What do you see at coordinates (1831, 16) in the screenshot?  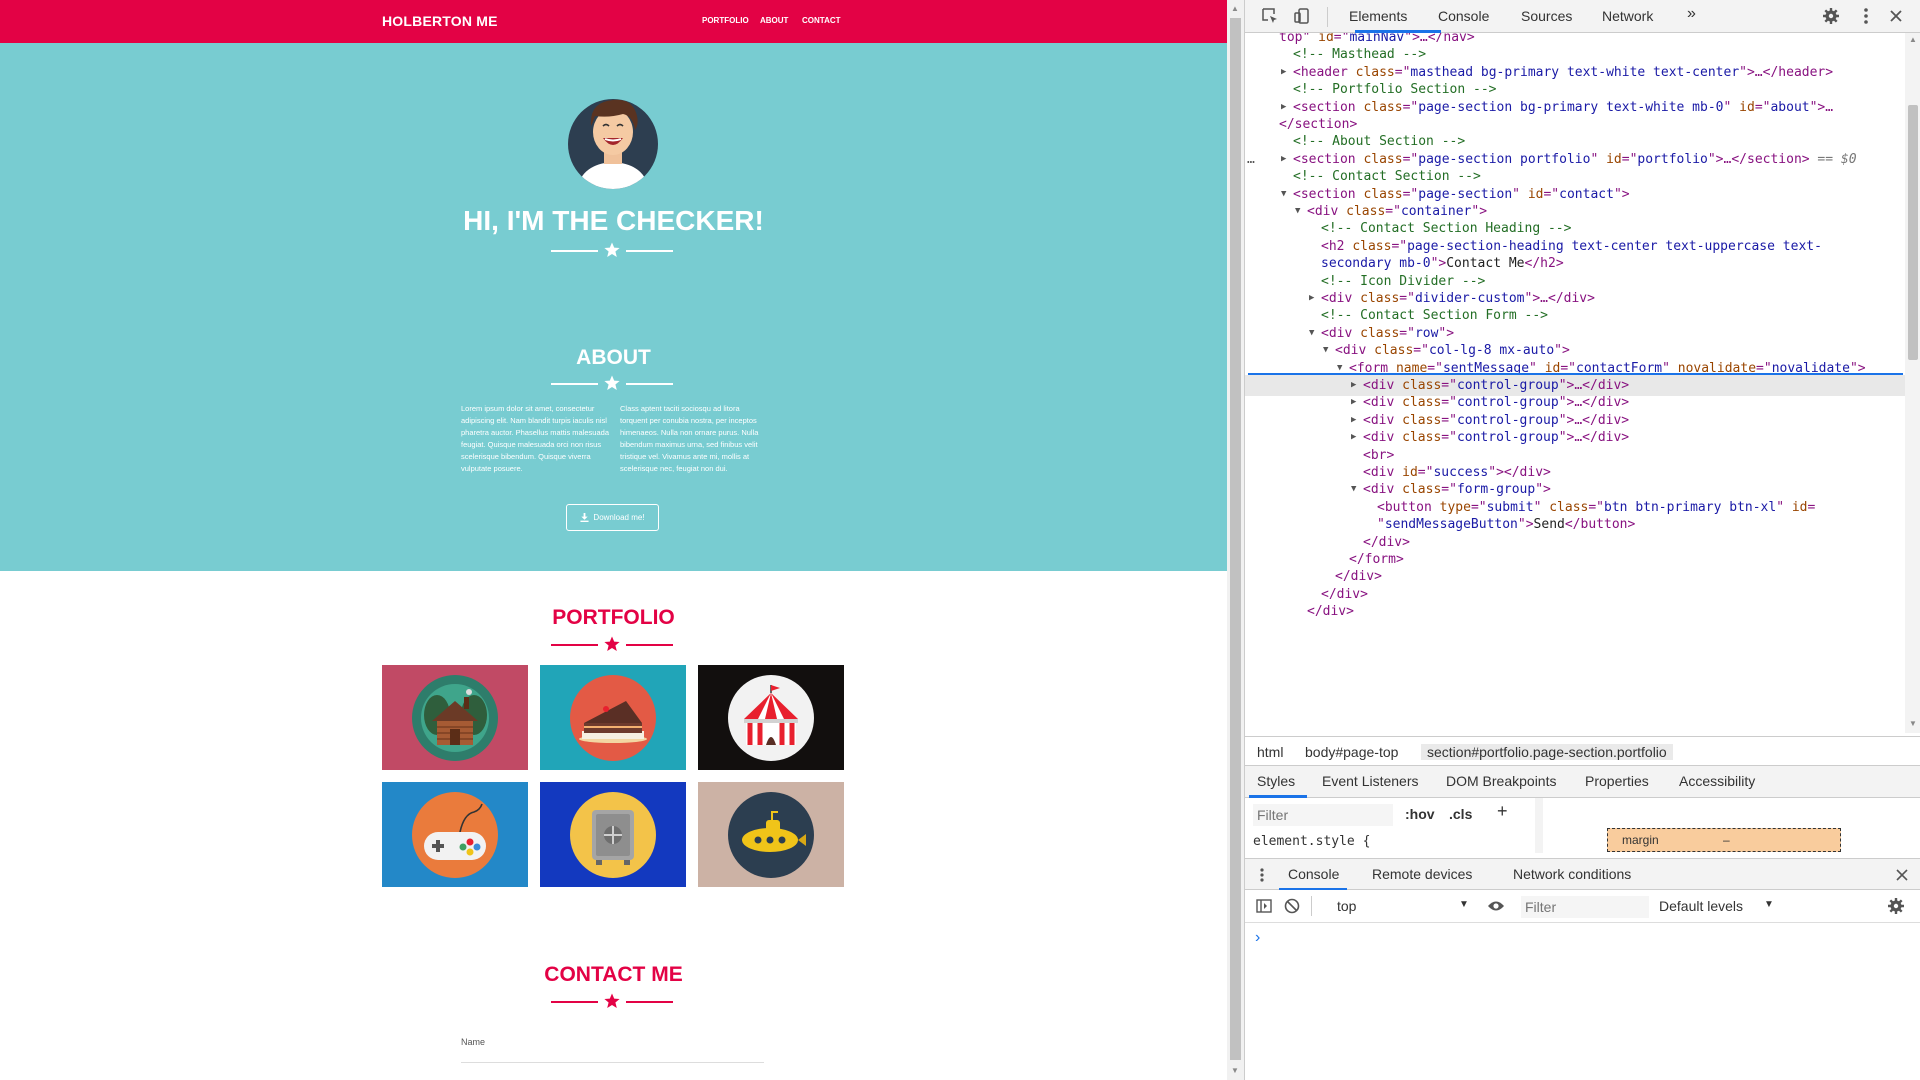 I see `settings-gear-icon` at bounding box center [1831, 16].